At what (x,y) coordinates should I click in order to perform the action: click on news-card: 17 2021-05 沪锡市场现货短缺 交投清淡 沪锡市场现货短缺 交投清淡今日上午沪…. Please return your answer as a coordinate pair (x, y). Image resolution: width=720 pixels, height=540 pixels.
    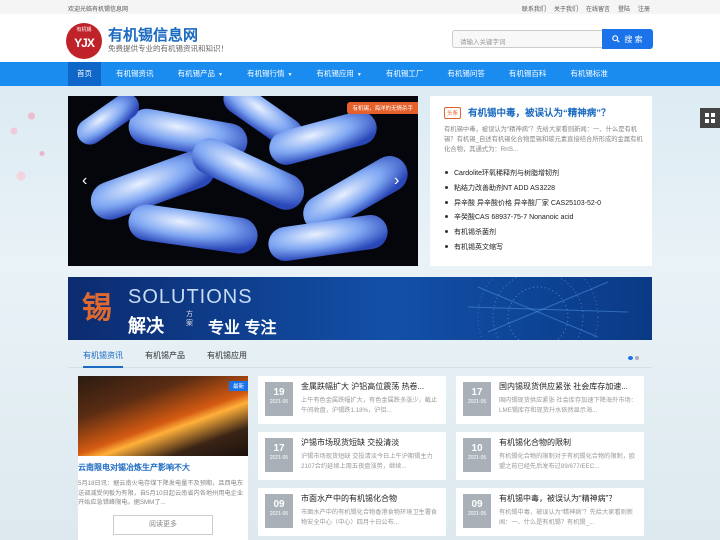
    Looking at the image, I should click on (352, 456).